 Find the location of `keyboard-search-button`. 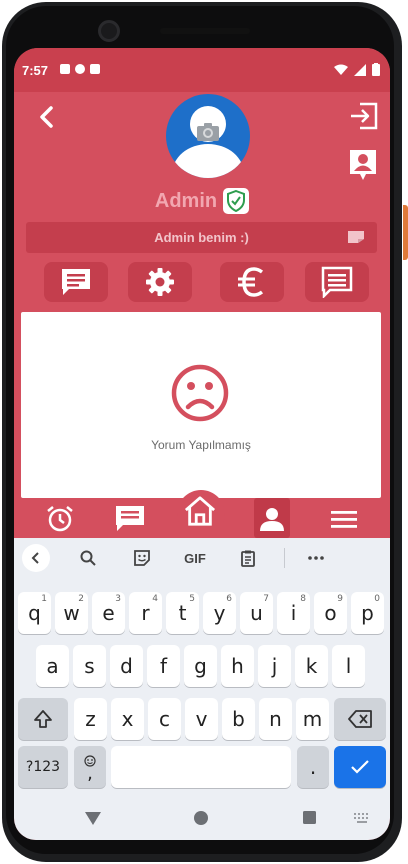

keyboard-search-button is located at coordinates (88, 558).